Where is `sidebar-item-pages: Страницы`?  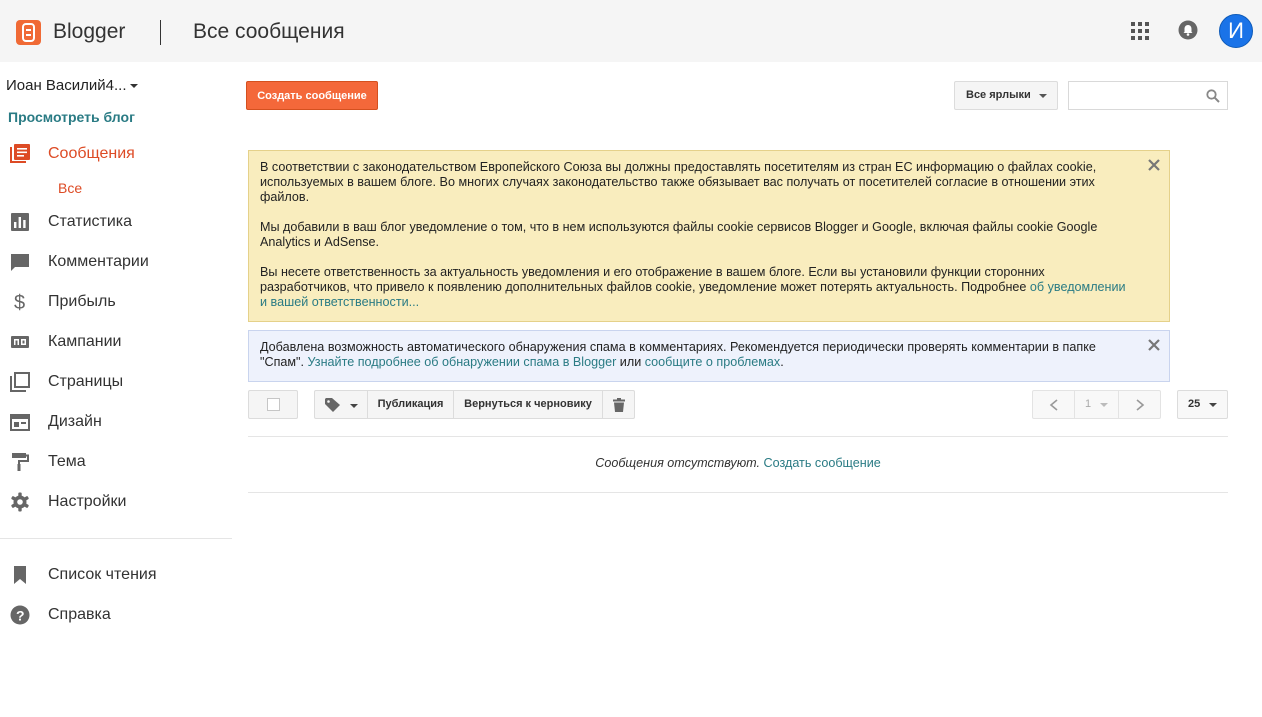 sidebar-item-pages: Страницы is located at coordinates (116, 383).